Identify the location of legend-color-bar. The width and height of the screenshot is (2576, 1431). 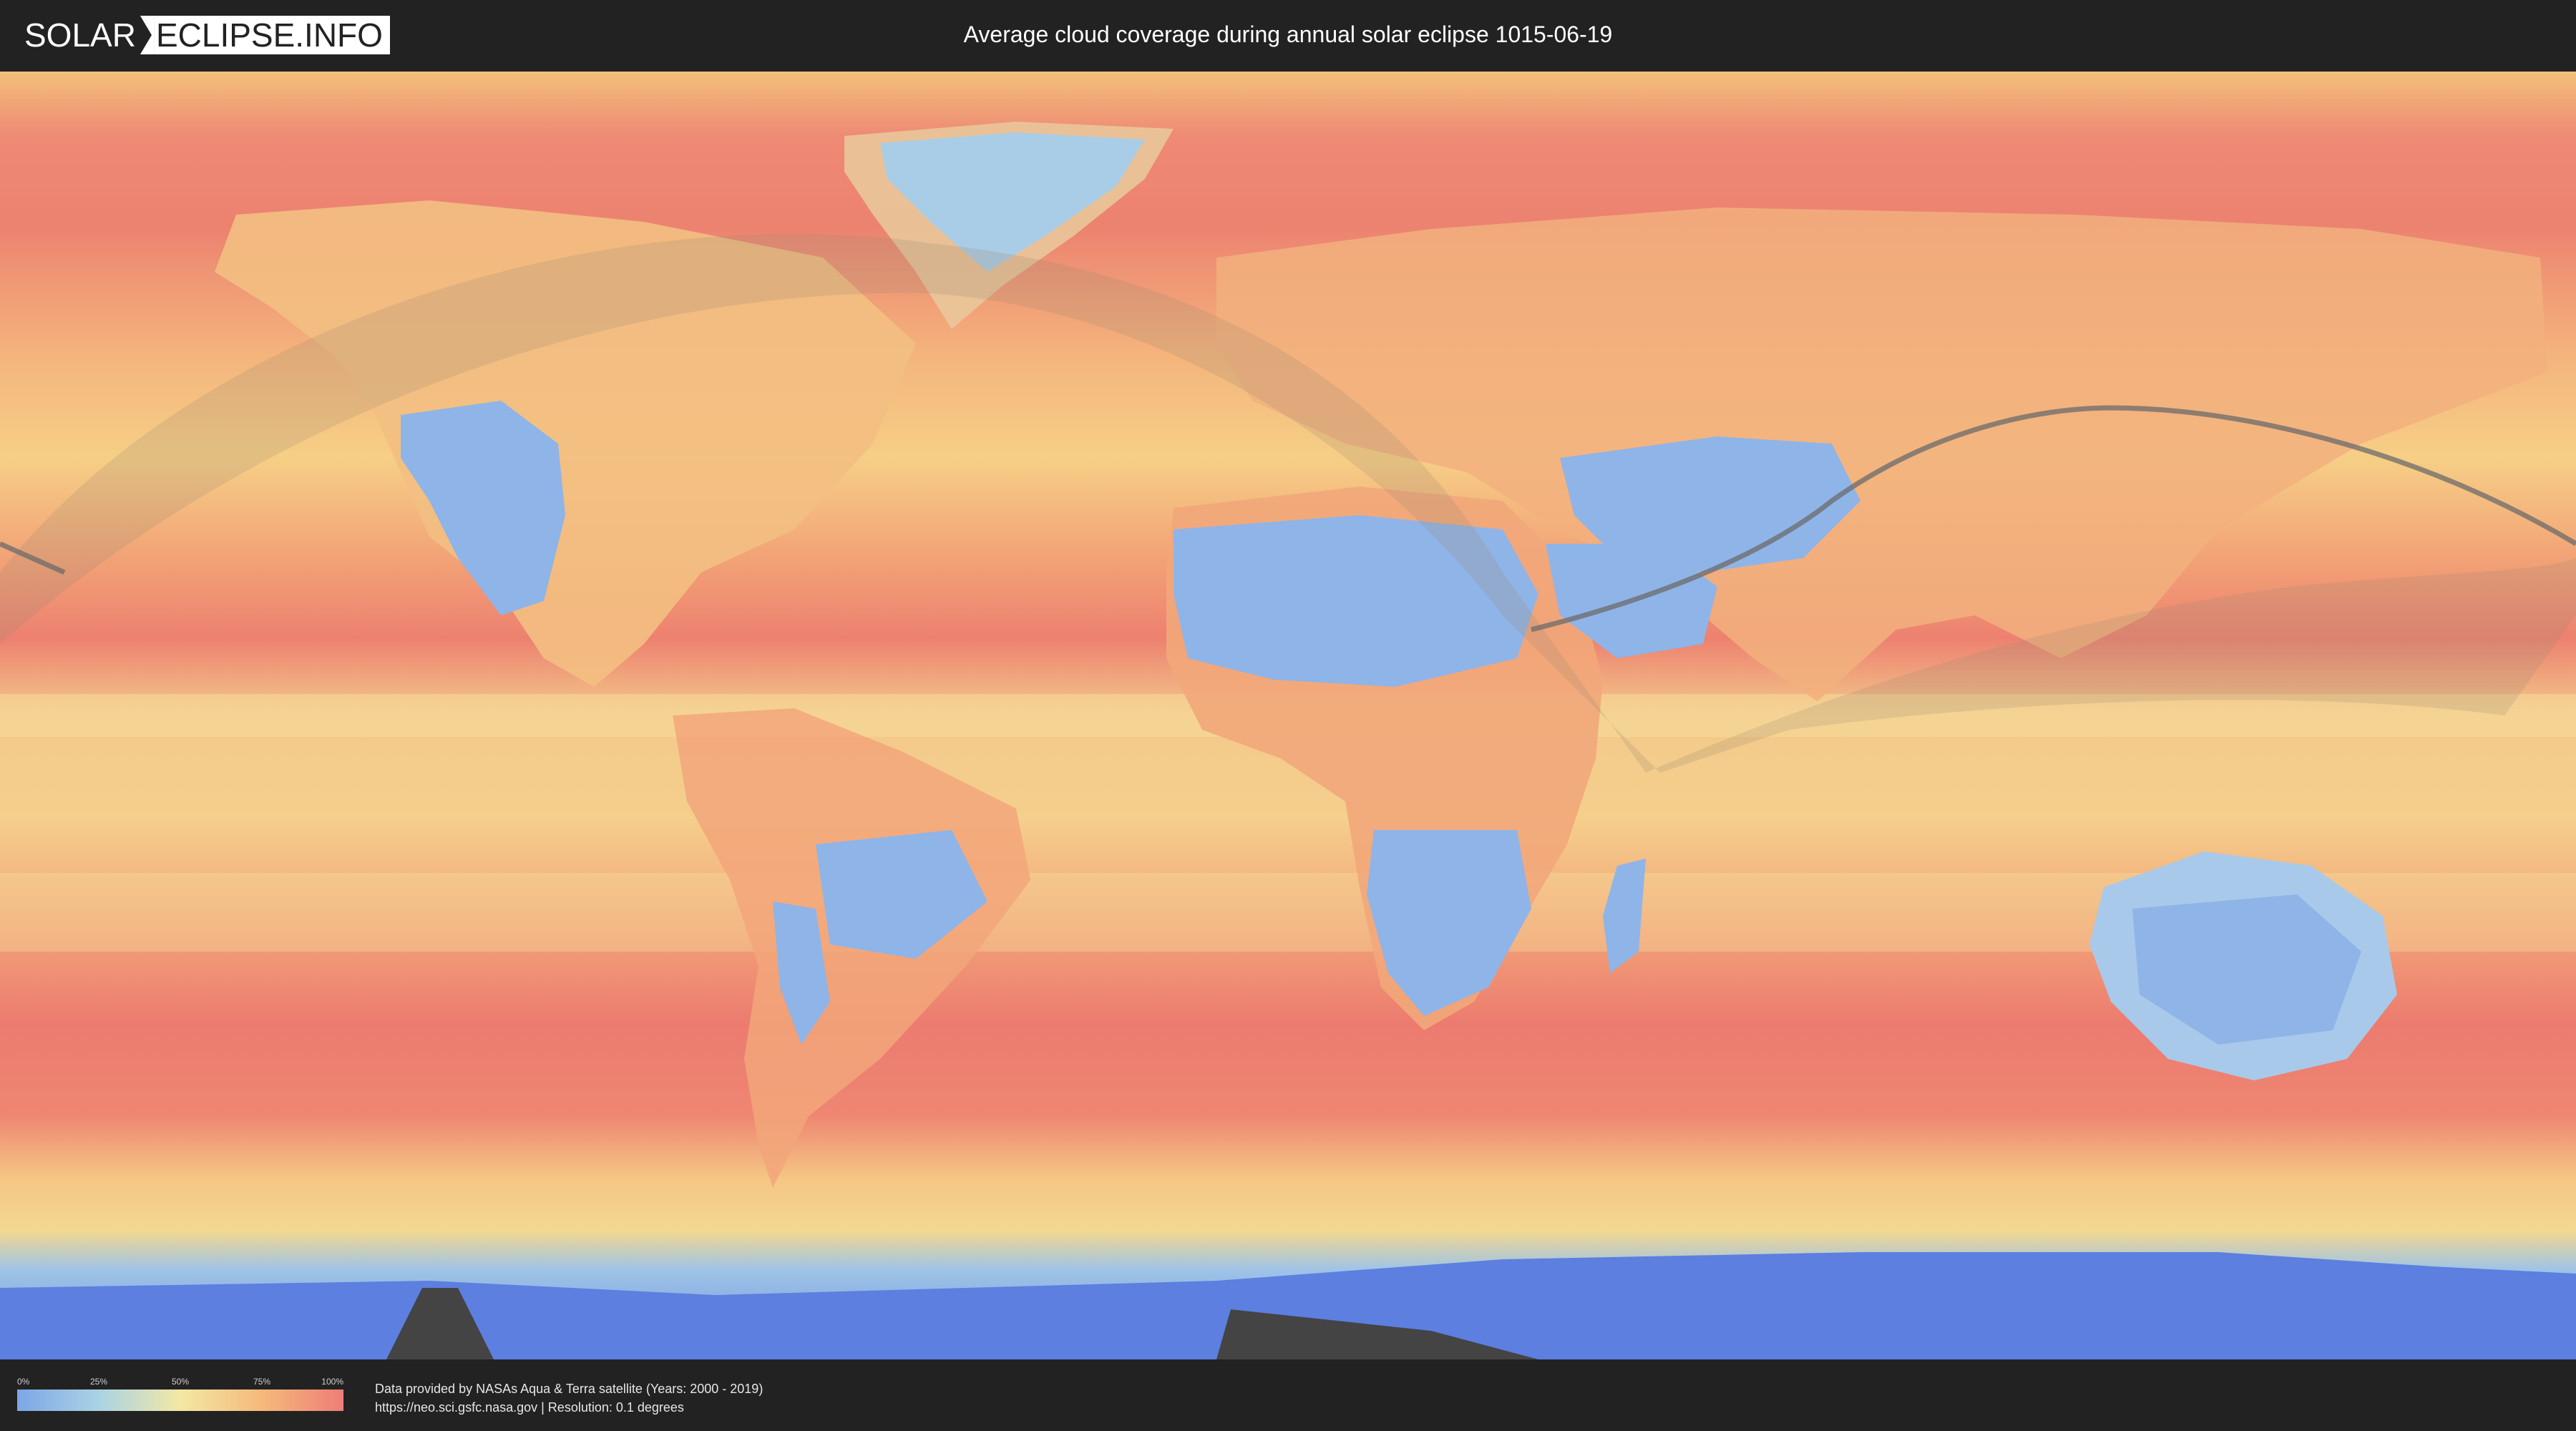
(180, 1400).